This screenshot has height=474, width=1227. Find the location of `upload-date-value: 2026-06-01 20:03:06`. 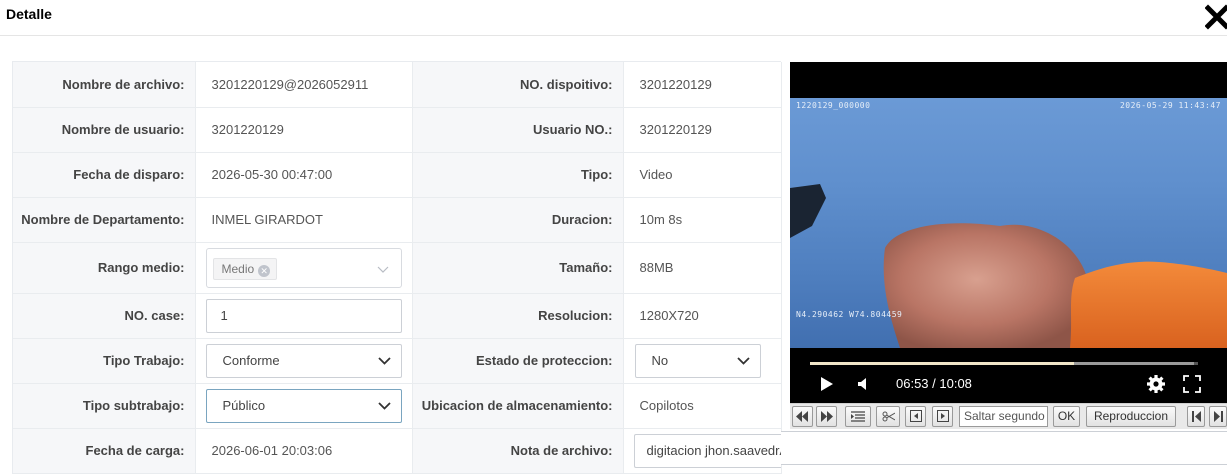

upload-date-value: 2026-06-01 20:03:06 is located at coordinates (304, 451).